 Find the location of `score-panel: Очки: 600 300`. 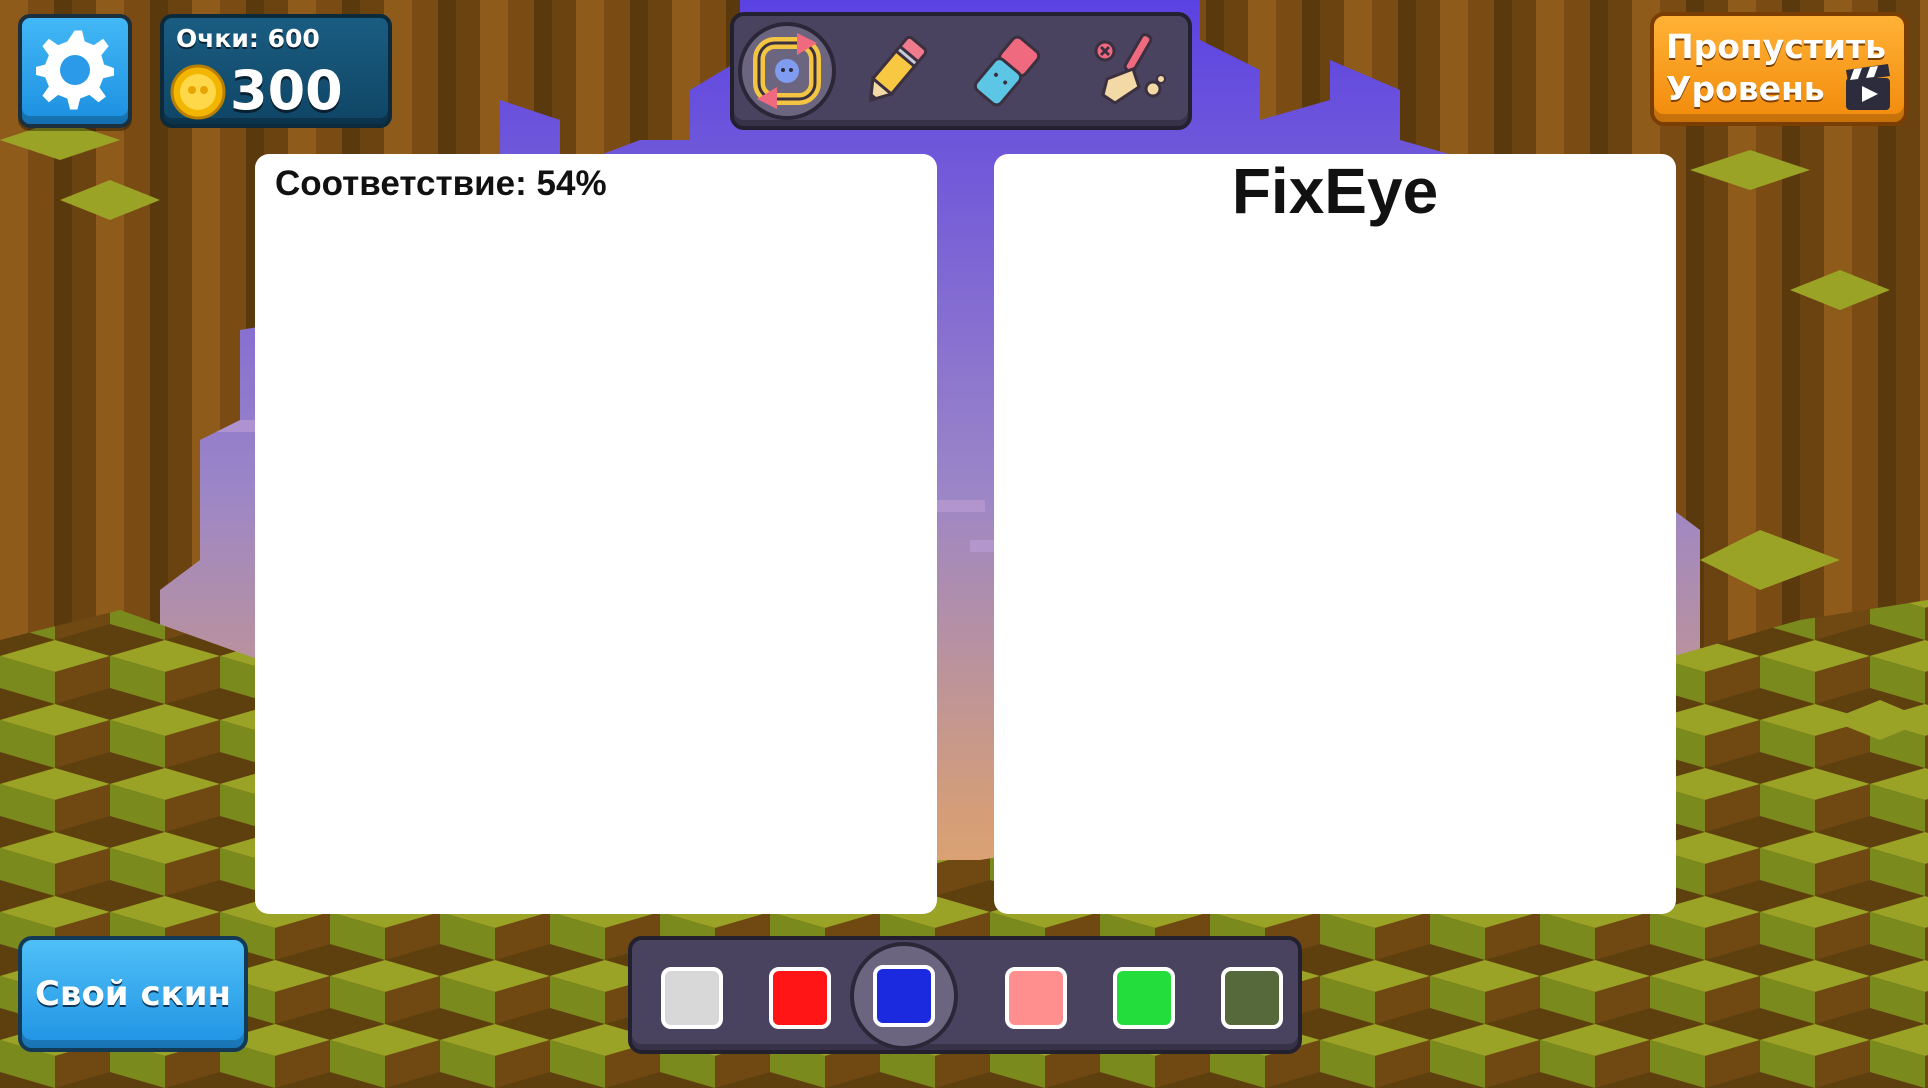

score-panel: Очки: 600 300 is located at coordinates (276, 71).